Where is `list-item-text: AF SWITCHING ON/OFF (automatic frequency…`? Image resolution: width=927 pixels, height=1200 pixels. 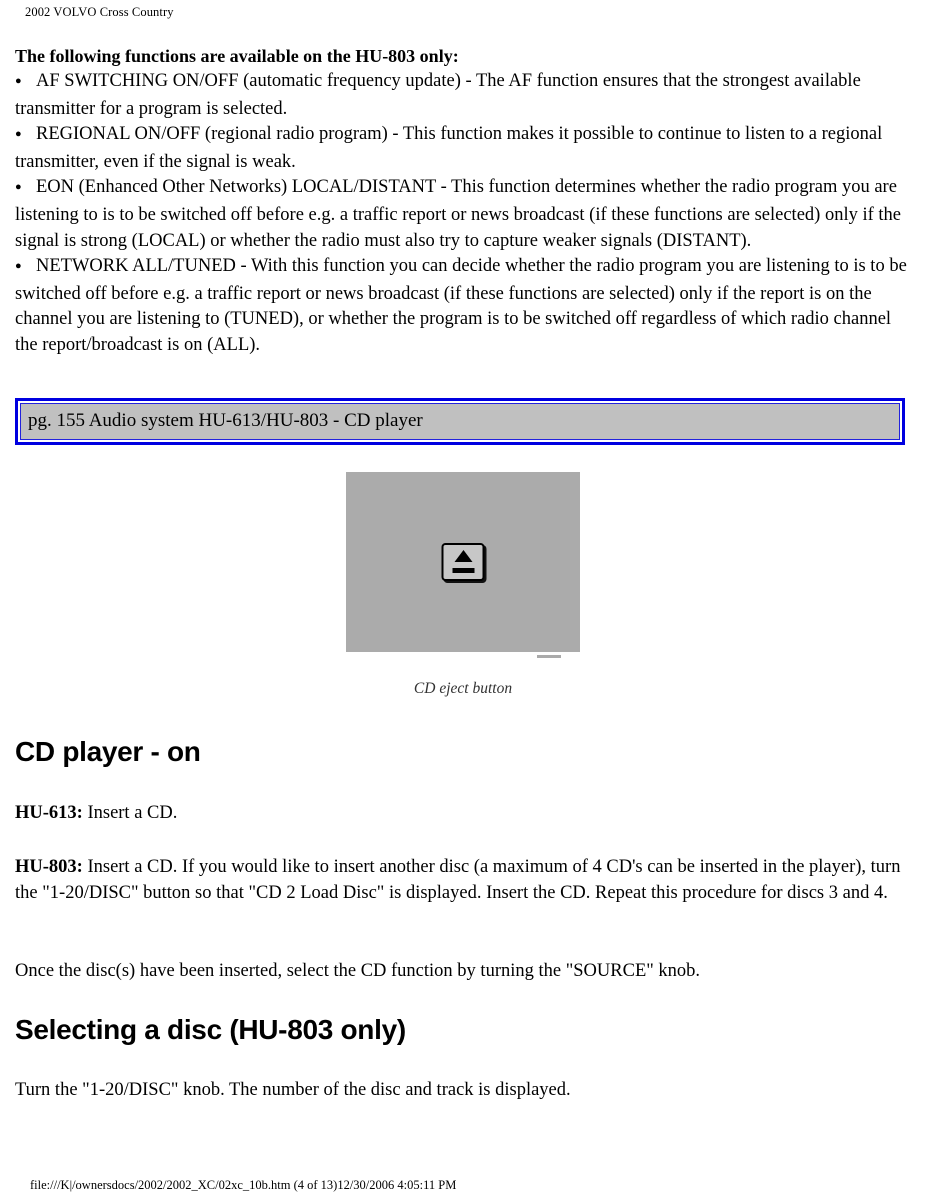 list-item-text: AF SWITCHING ON/OFF (automatic frequency… is located at coordinates (438, 95).